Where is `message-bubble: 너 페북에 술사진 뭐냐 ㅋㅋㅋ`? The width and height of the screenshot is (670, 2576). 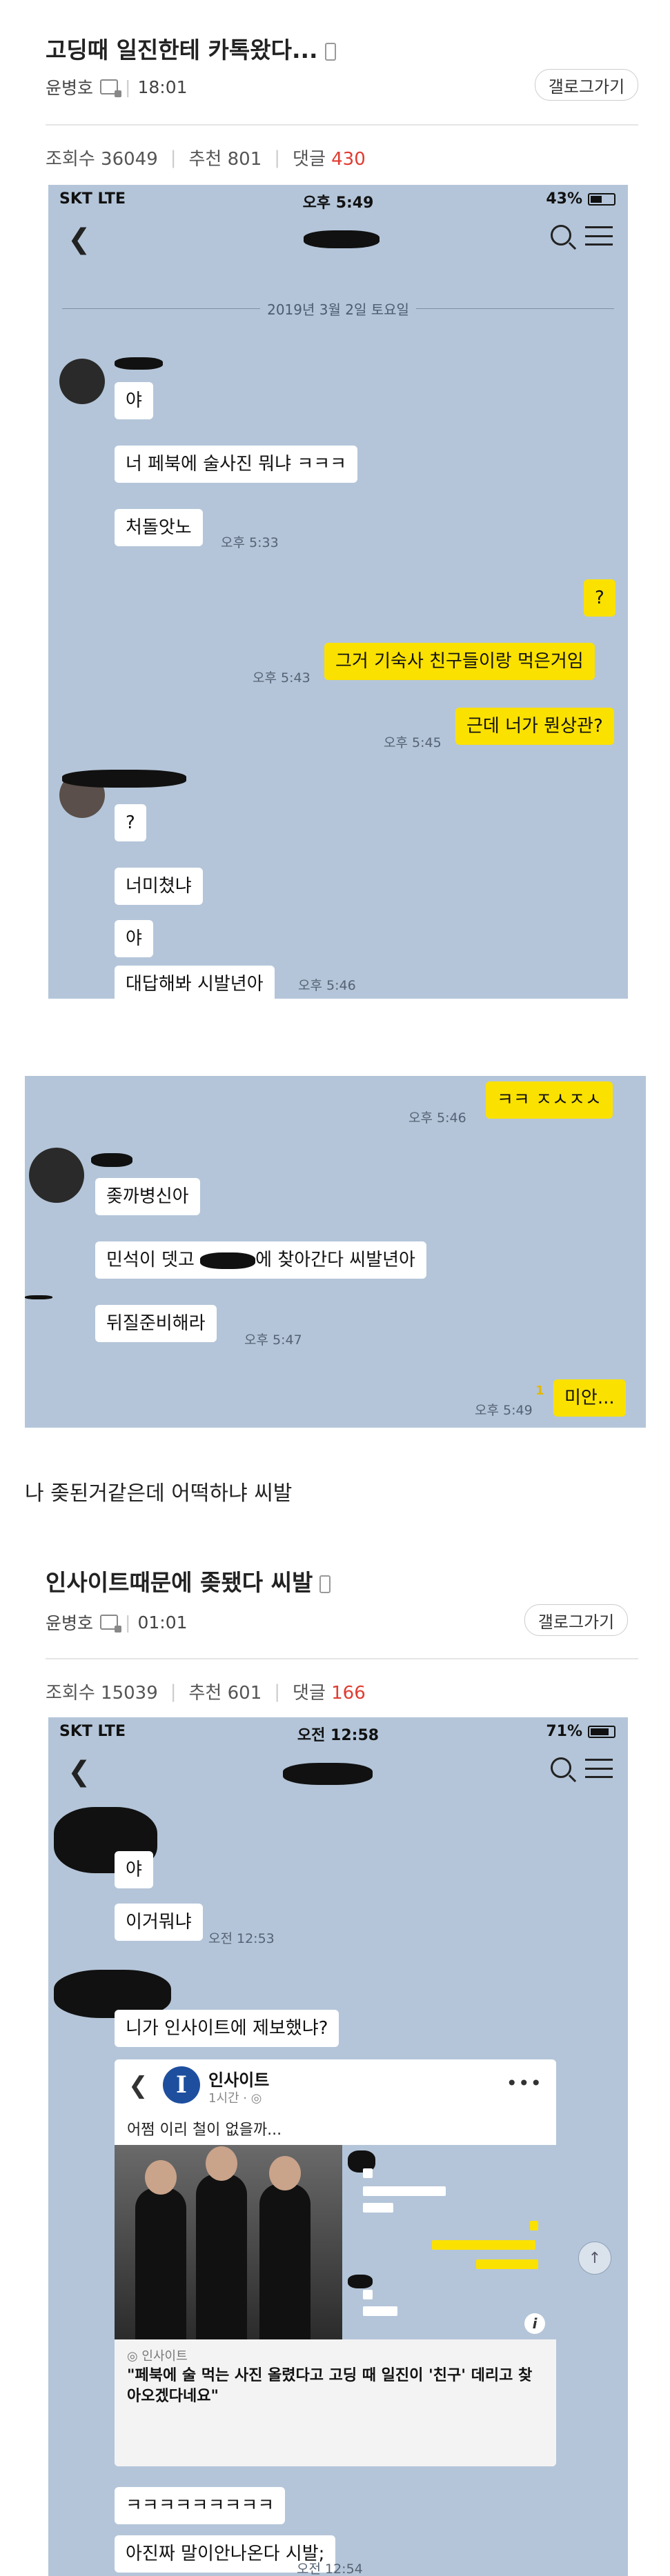
message-bubble: 너 페북에 술사진 뭐냐 ㅋㅋㅋ is located at coordinates (236, 464).